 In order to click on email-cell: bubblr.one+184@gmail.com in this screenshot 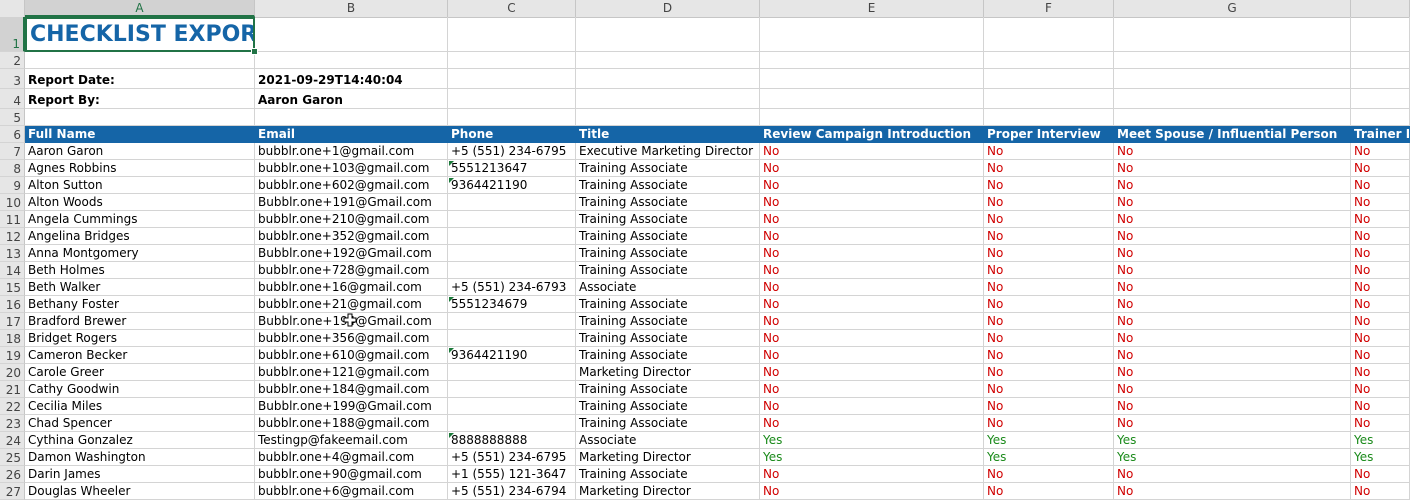, I will do `click(351, 389)`.